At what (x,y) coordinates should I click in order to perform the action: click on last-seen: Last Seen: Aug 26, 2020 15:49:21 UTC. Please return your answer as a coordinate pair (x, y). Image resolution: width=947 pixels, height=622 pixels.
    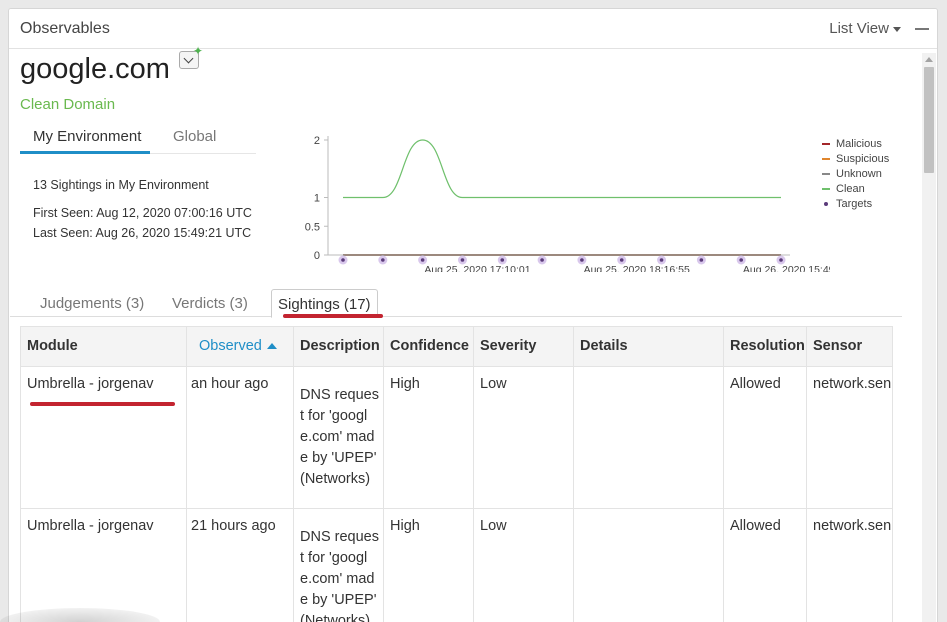
    Looking at the image, I should click on (142, 233).